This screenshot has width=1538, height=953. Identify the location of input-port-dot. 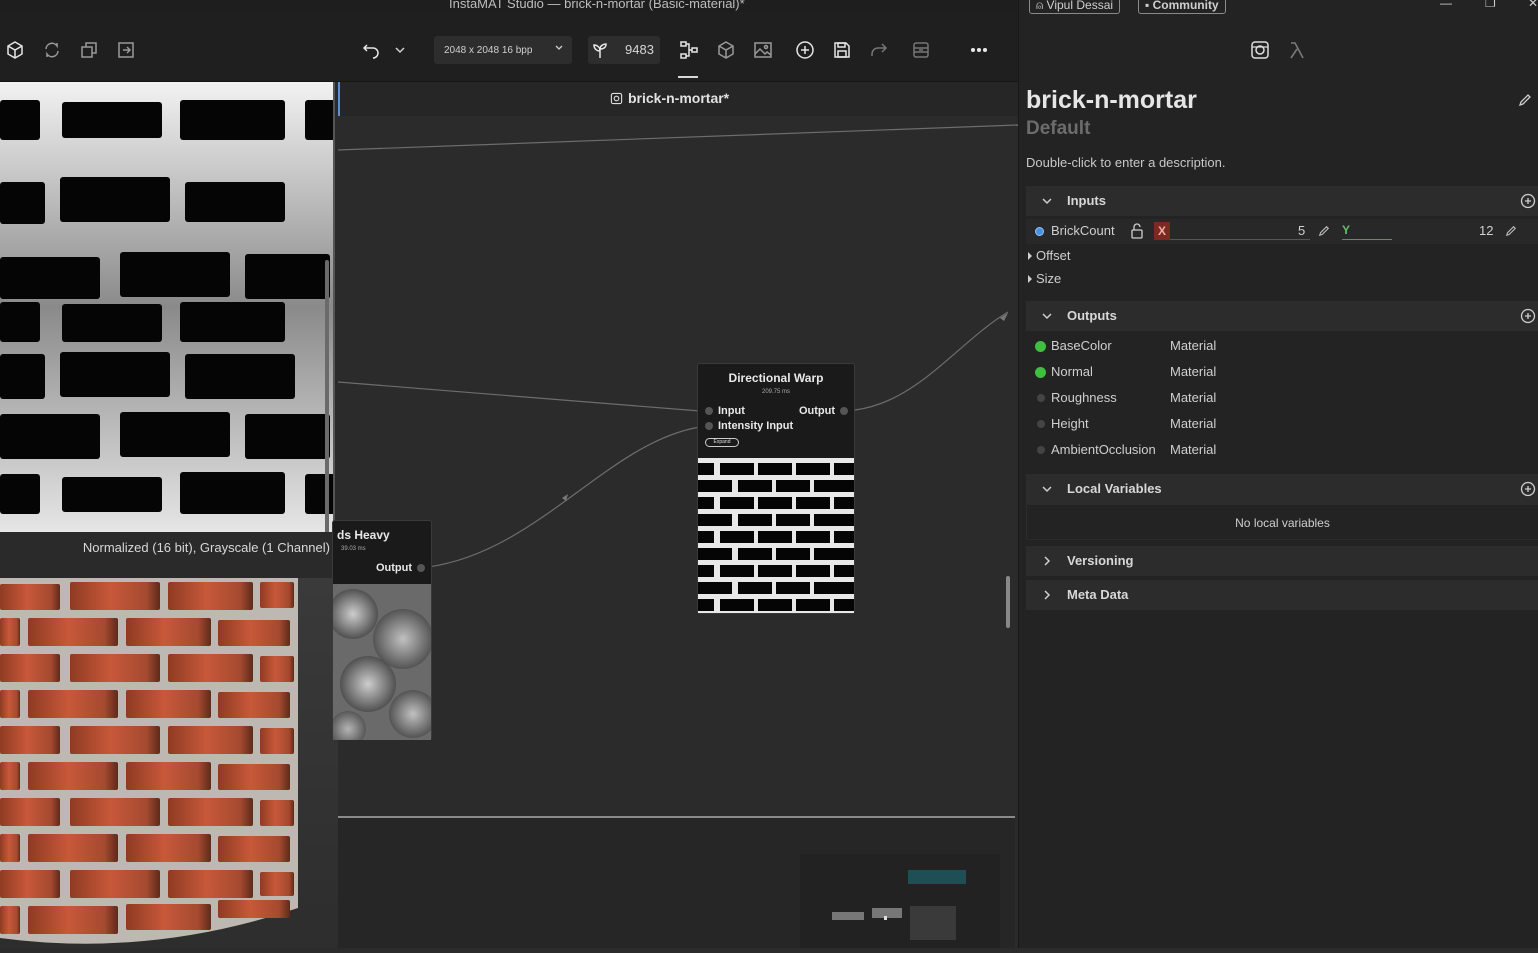
(709, 411).